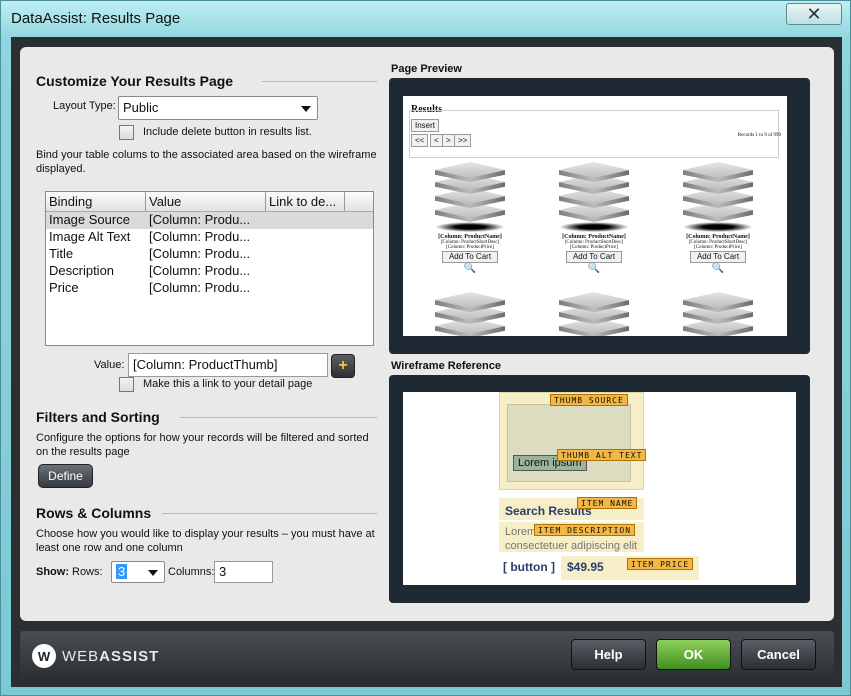 The height and width of the screenshot is (696, 851). What do you see at coordinates (96, 201) in the screenshot?
I see `grid-header-binding: Binding` at bounding box center [96, 201].